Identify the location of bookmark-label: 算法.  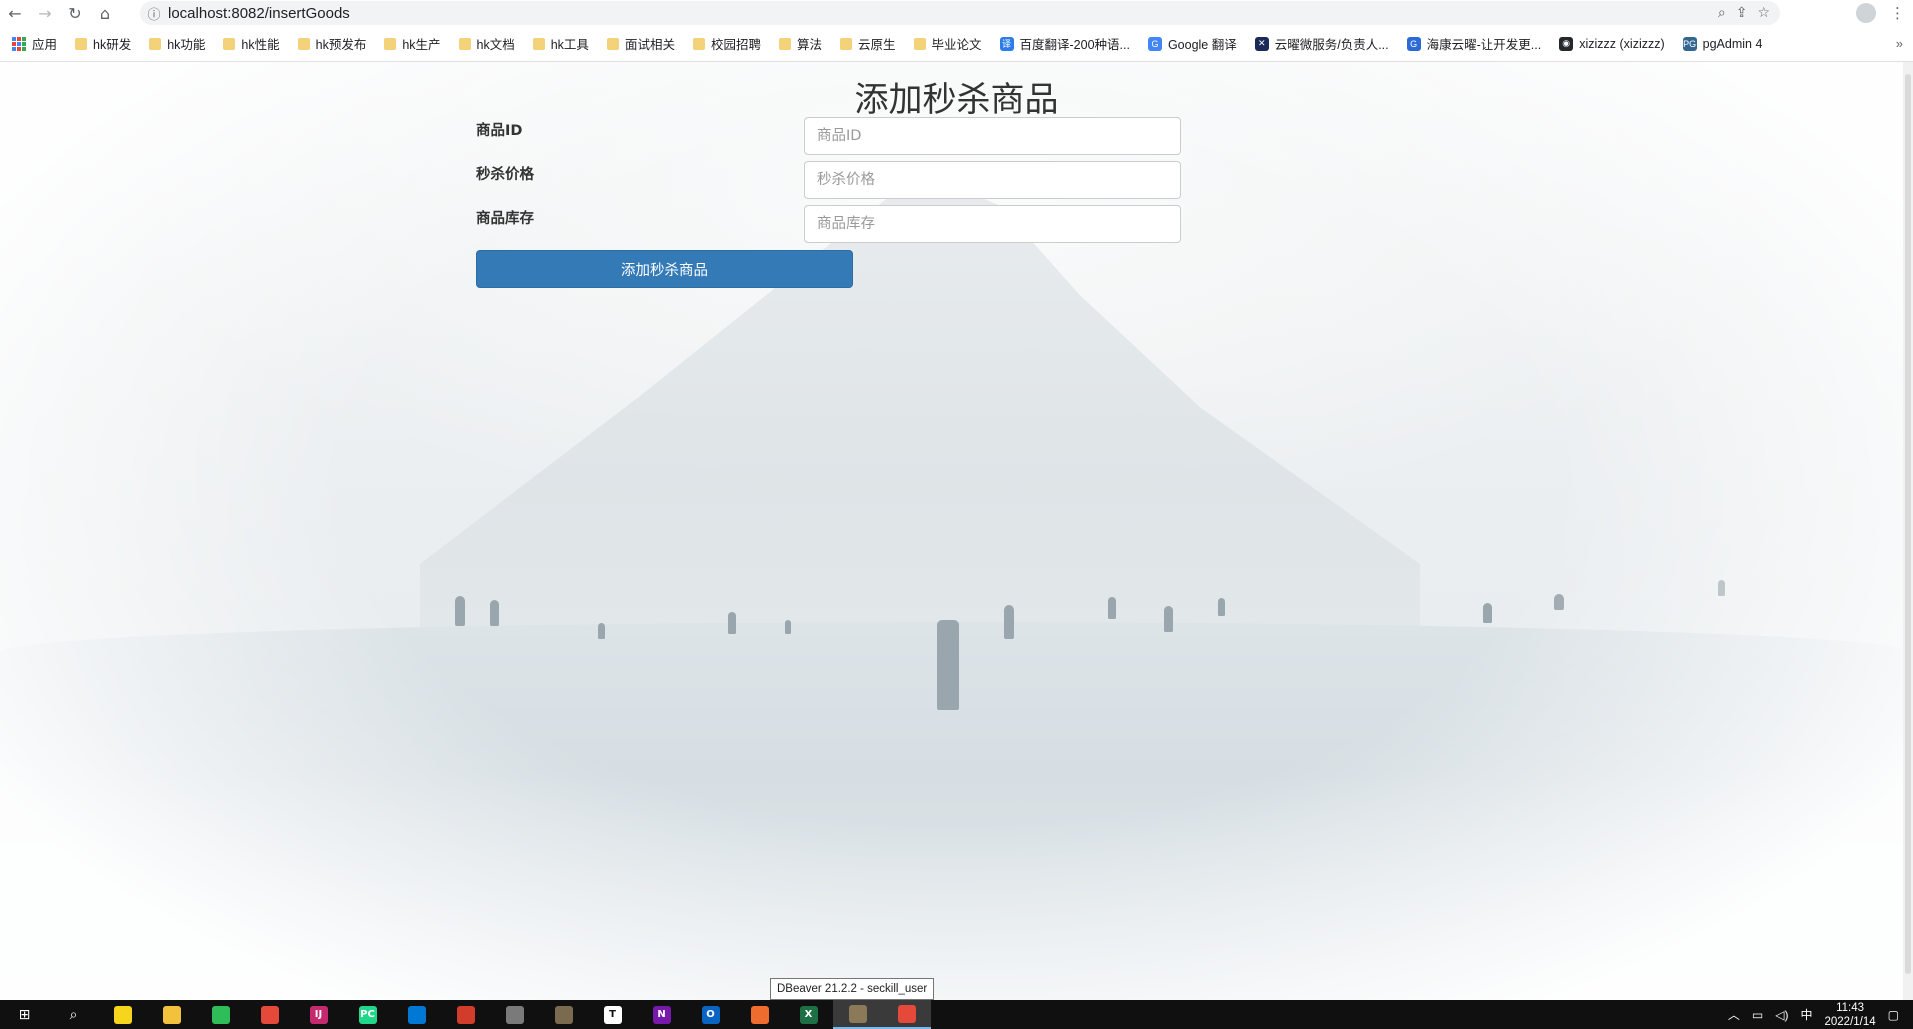
(809, 45).